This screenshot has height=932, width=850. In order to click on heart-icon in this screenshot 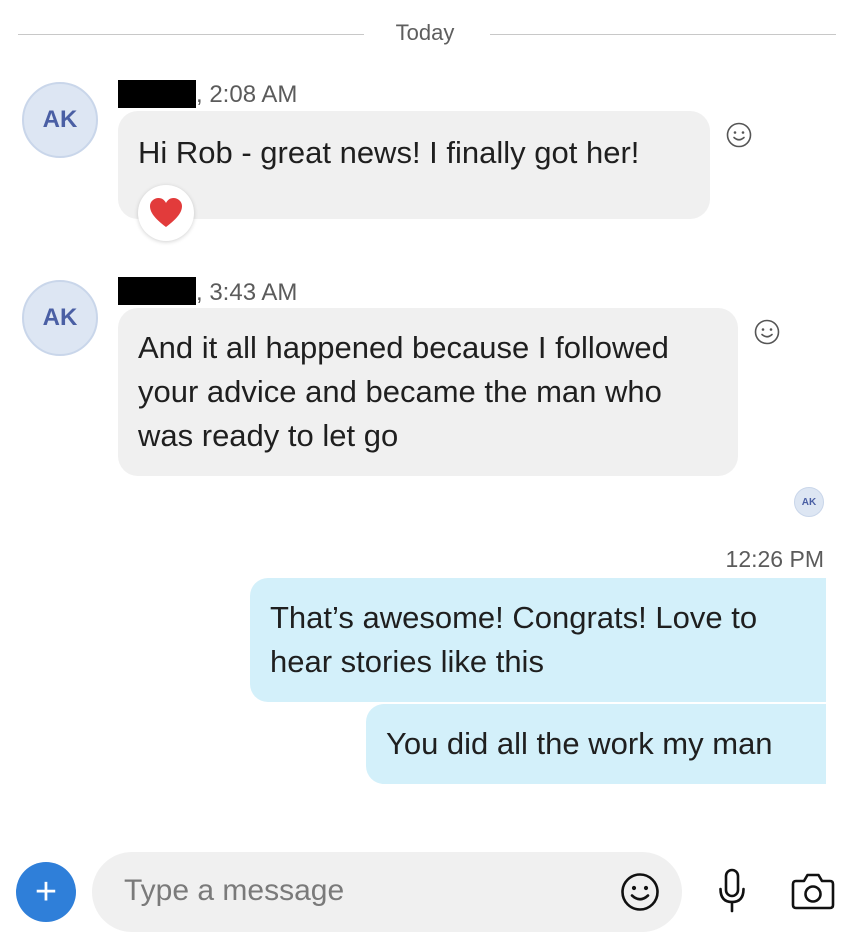, I will do `click(166, 212)`.